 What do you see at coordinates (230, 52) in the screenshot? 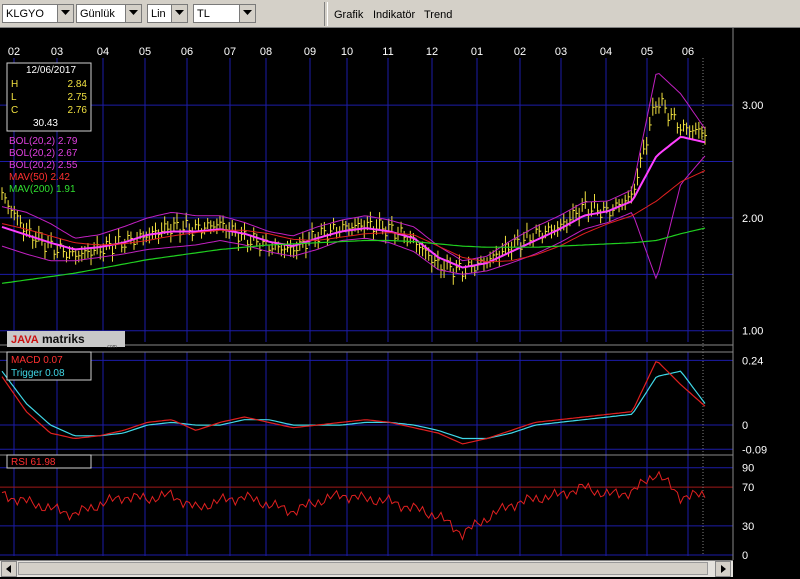
I see `x-tick-label: 07` at bounding box center [230, 52].